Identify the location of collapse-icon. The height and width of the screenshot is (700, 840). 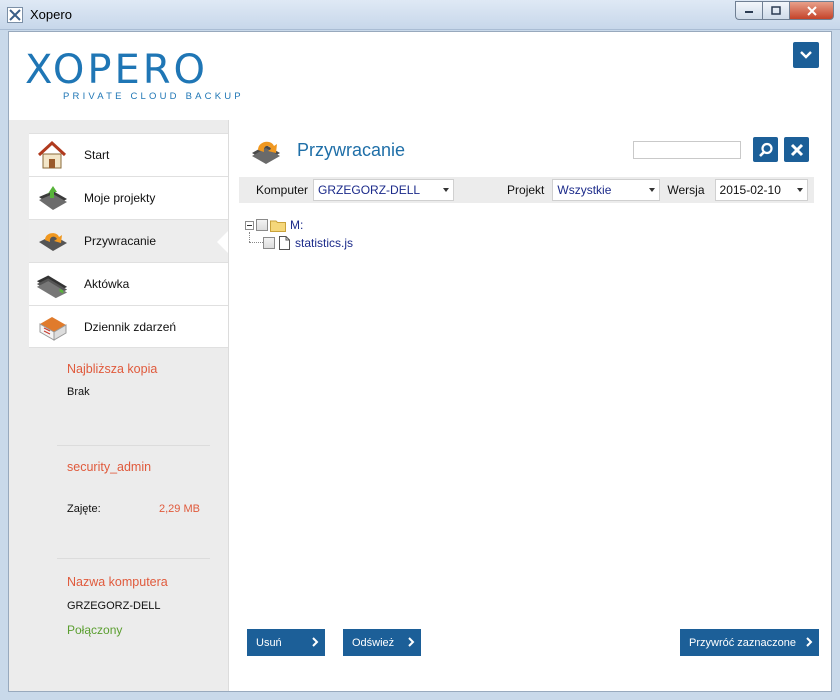
(249, 225).